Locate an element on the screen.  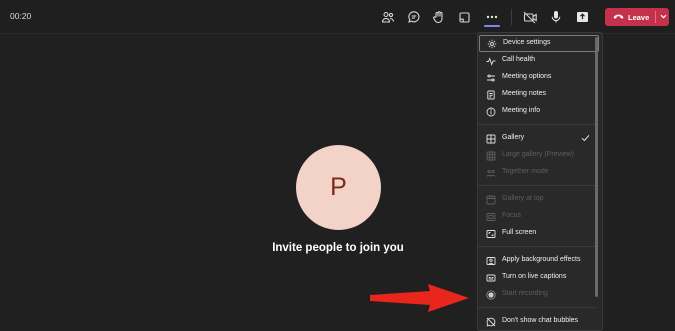
microphone-button is located at coordinates (556, 17).